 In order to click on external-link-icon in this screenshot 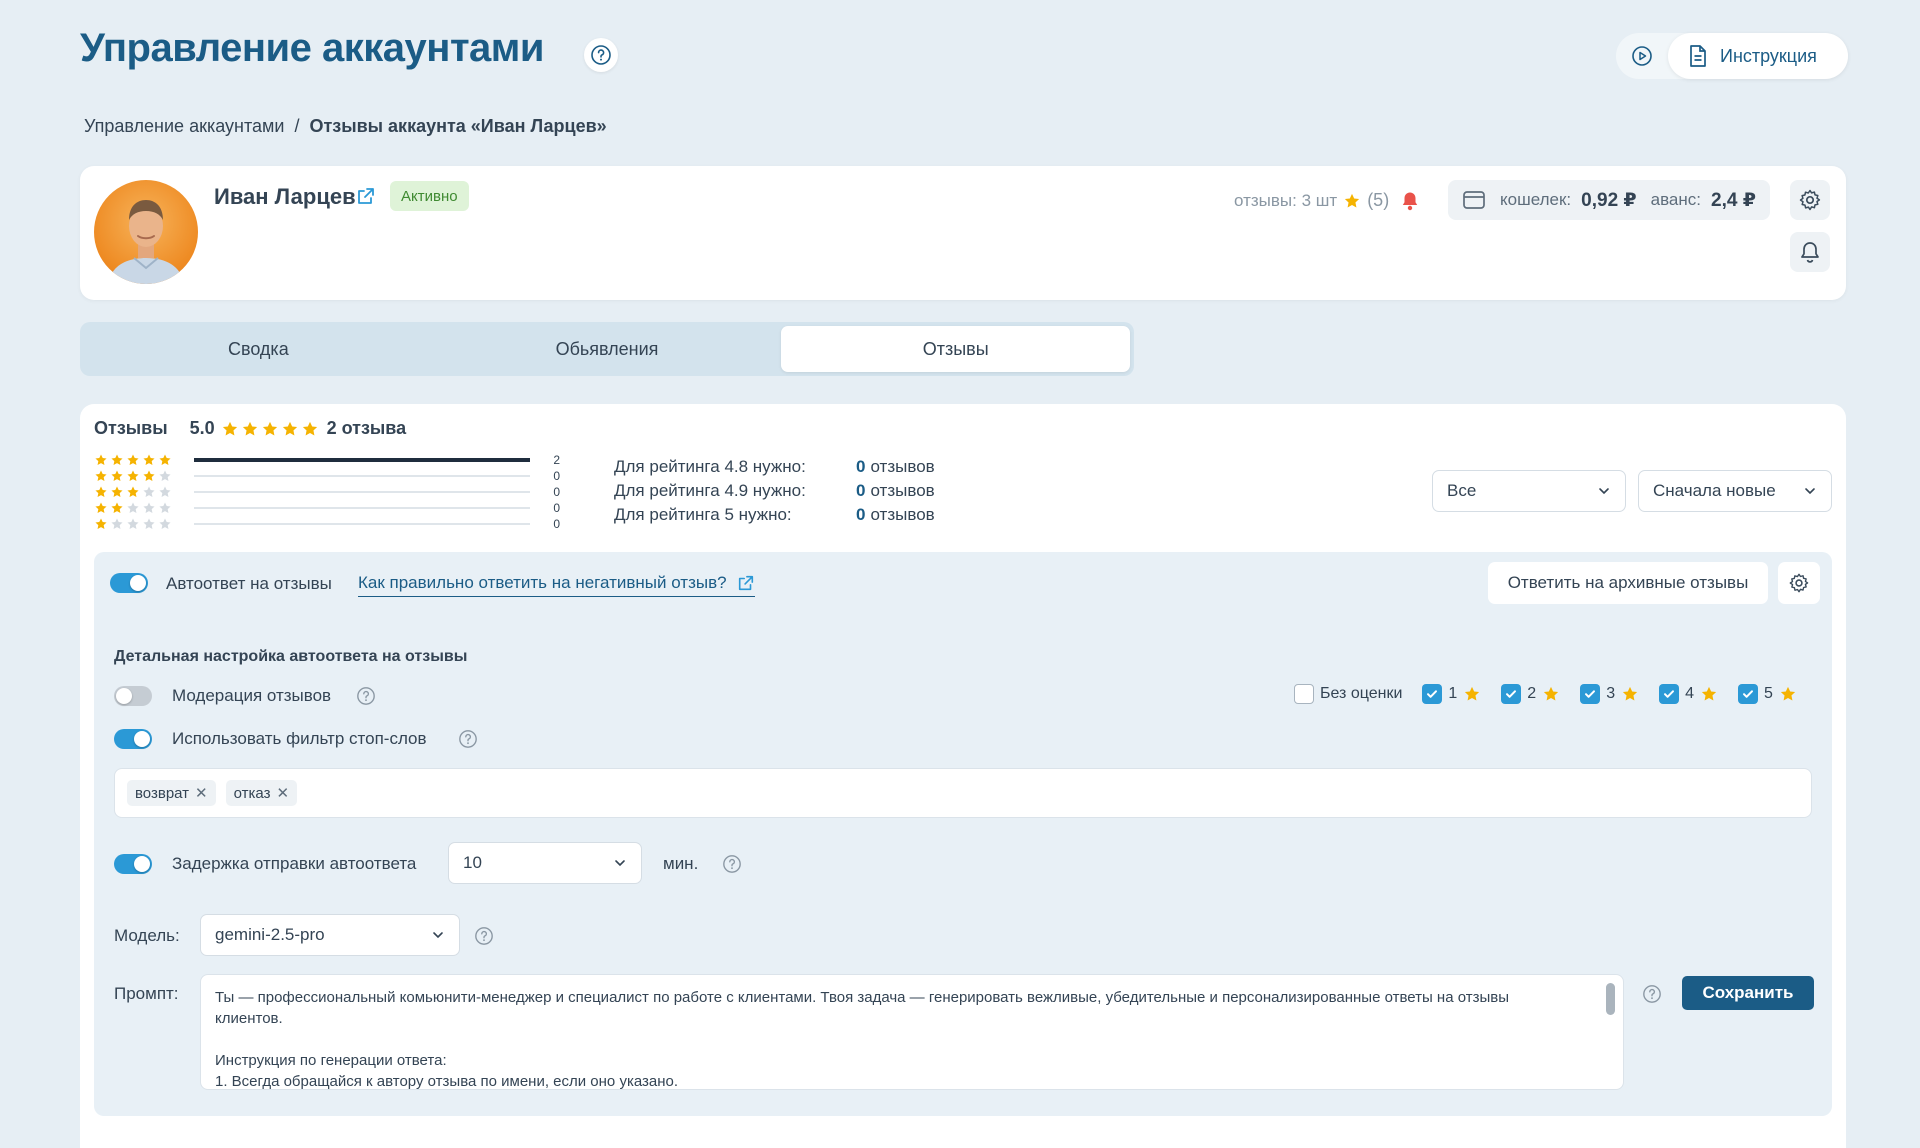, I will do `click(366, 196)`.